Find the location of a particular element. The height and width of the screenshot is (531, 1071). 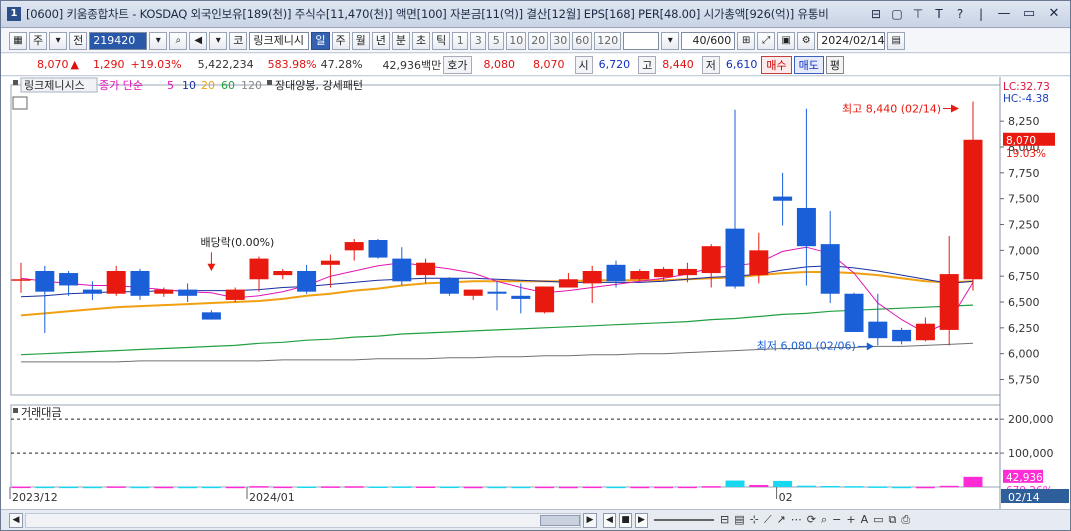

tab-period-minute: 분 is located at coordinates (400, 40).